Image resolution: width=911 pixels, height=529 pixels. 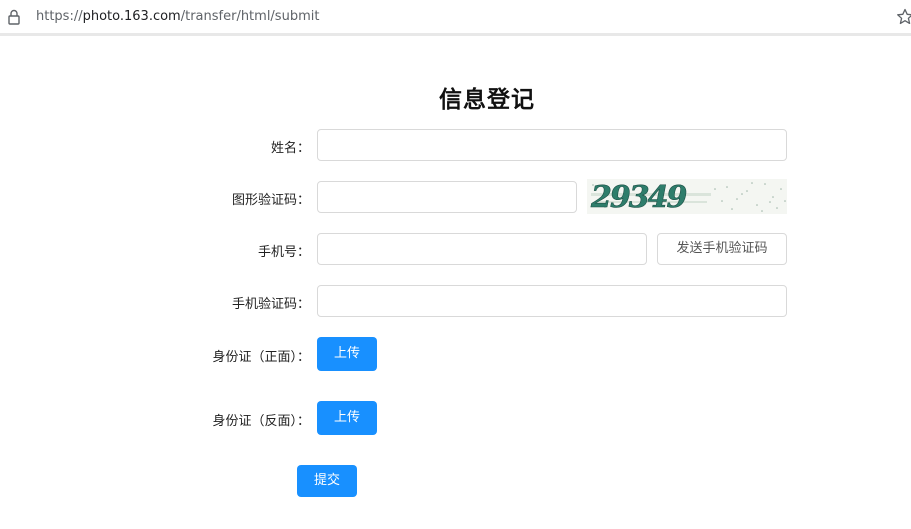 I want to click on captcha-image: 29349, so click(x=687, y=196).